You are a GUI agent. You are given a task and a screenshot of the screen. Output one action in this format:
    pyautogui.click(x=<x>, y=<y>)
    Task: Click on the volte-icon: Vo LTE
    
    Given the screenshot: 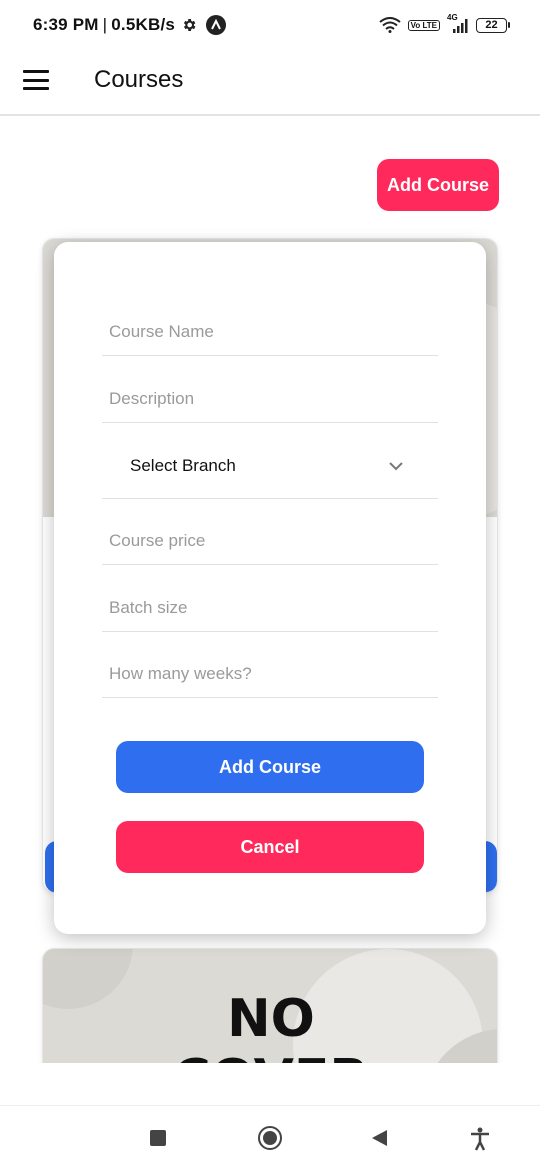 What is the action you would take?
    pyautogui.click(x=423, y=25)
    